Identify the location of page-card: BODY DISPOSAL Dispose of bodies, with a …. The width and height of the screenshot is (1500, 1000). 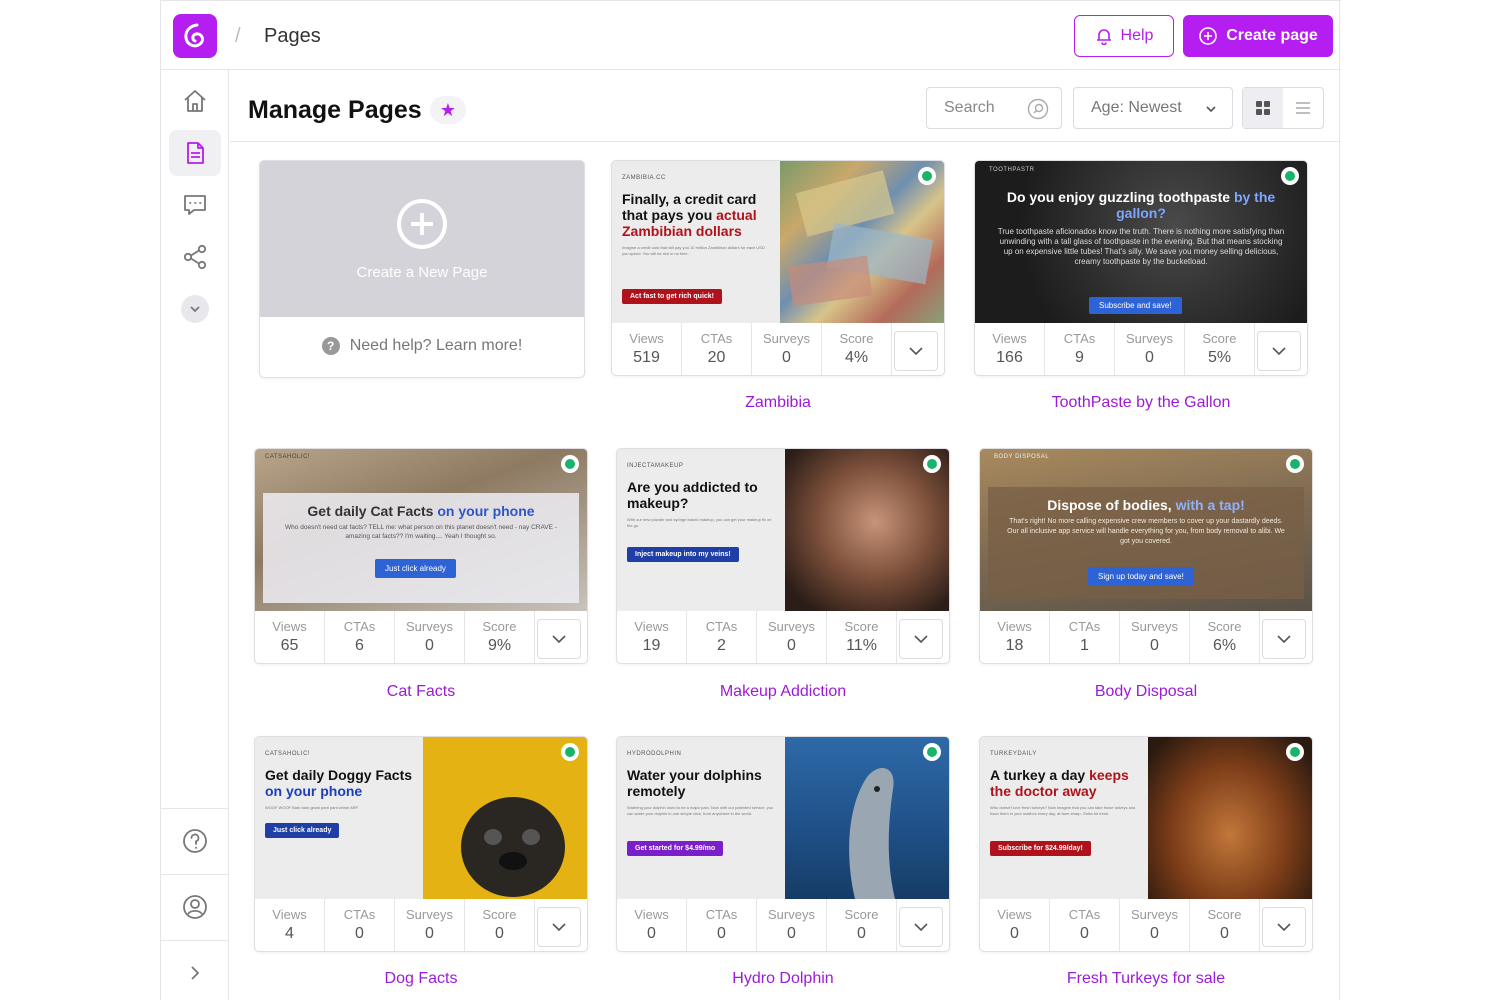
(1146, 556).